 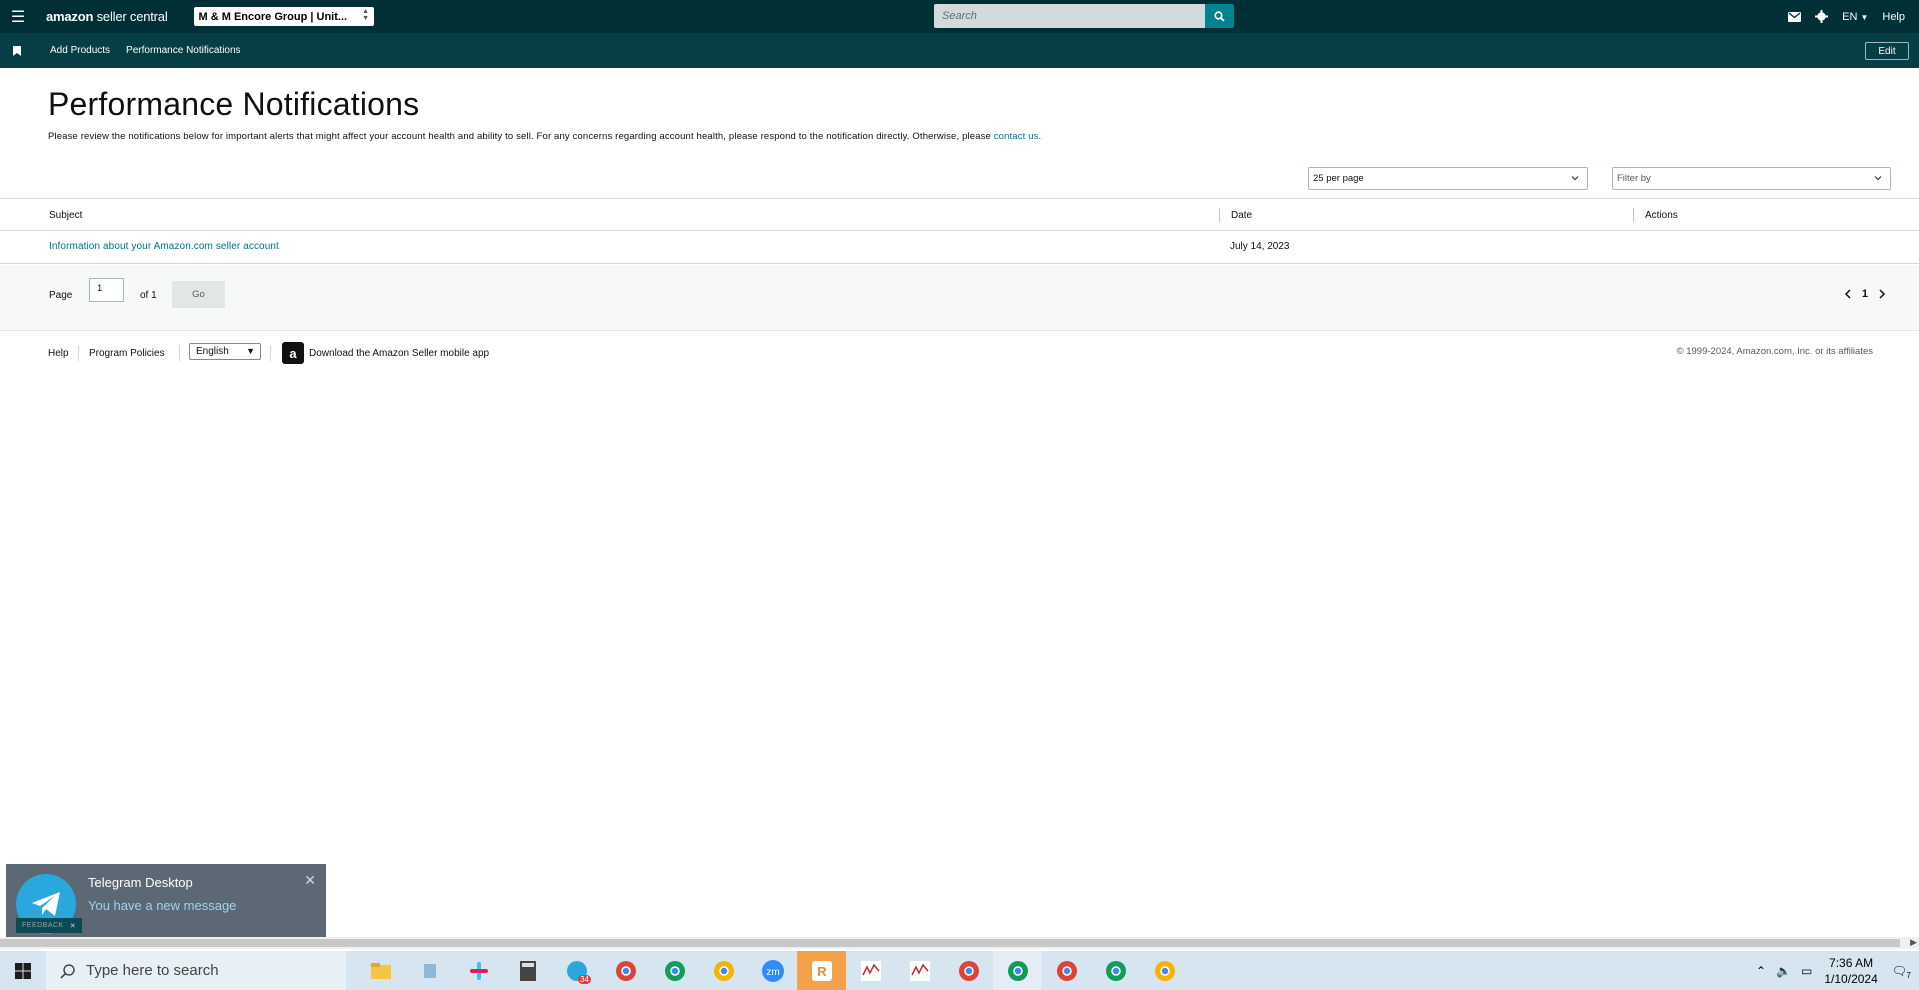 I want to click on column-header-subject: Subject, so click(x=65, y=215).